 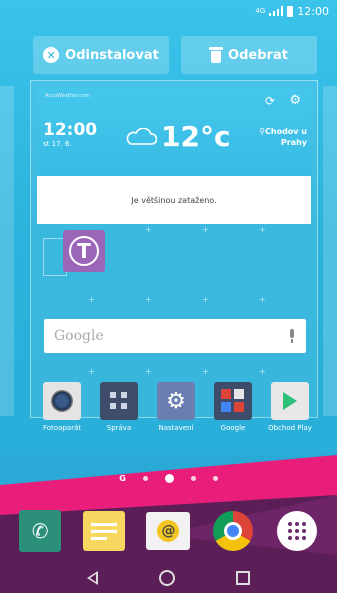 I want to click on location-line-2: Prahy, so click(x=293, y=142).